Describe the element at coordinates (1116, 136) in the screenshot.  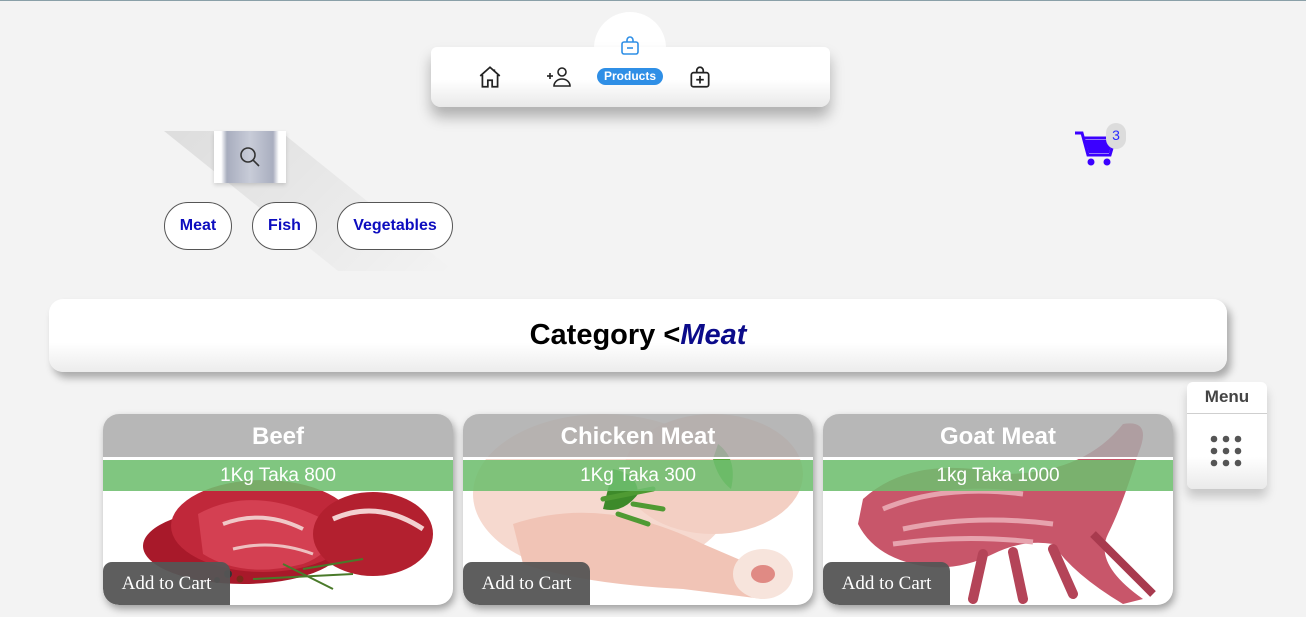
I see `cart-count-badge: 3` at that location.